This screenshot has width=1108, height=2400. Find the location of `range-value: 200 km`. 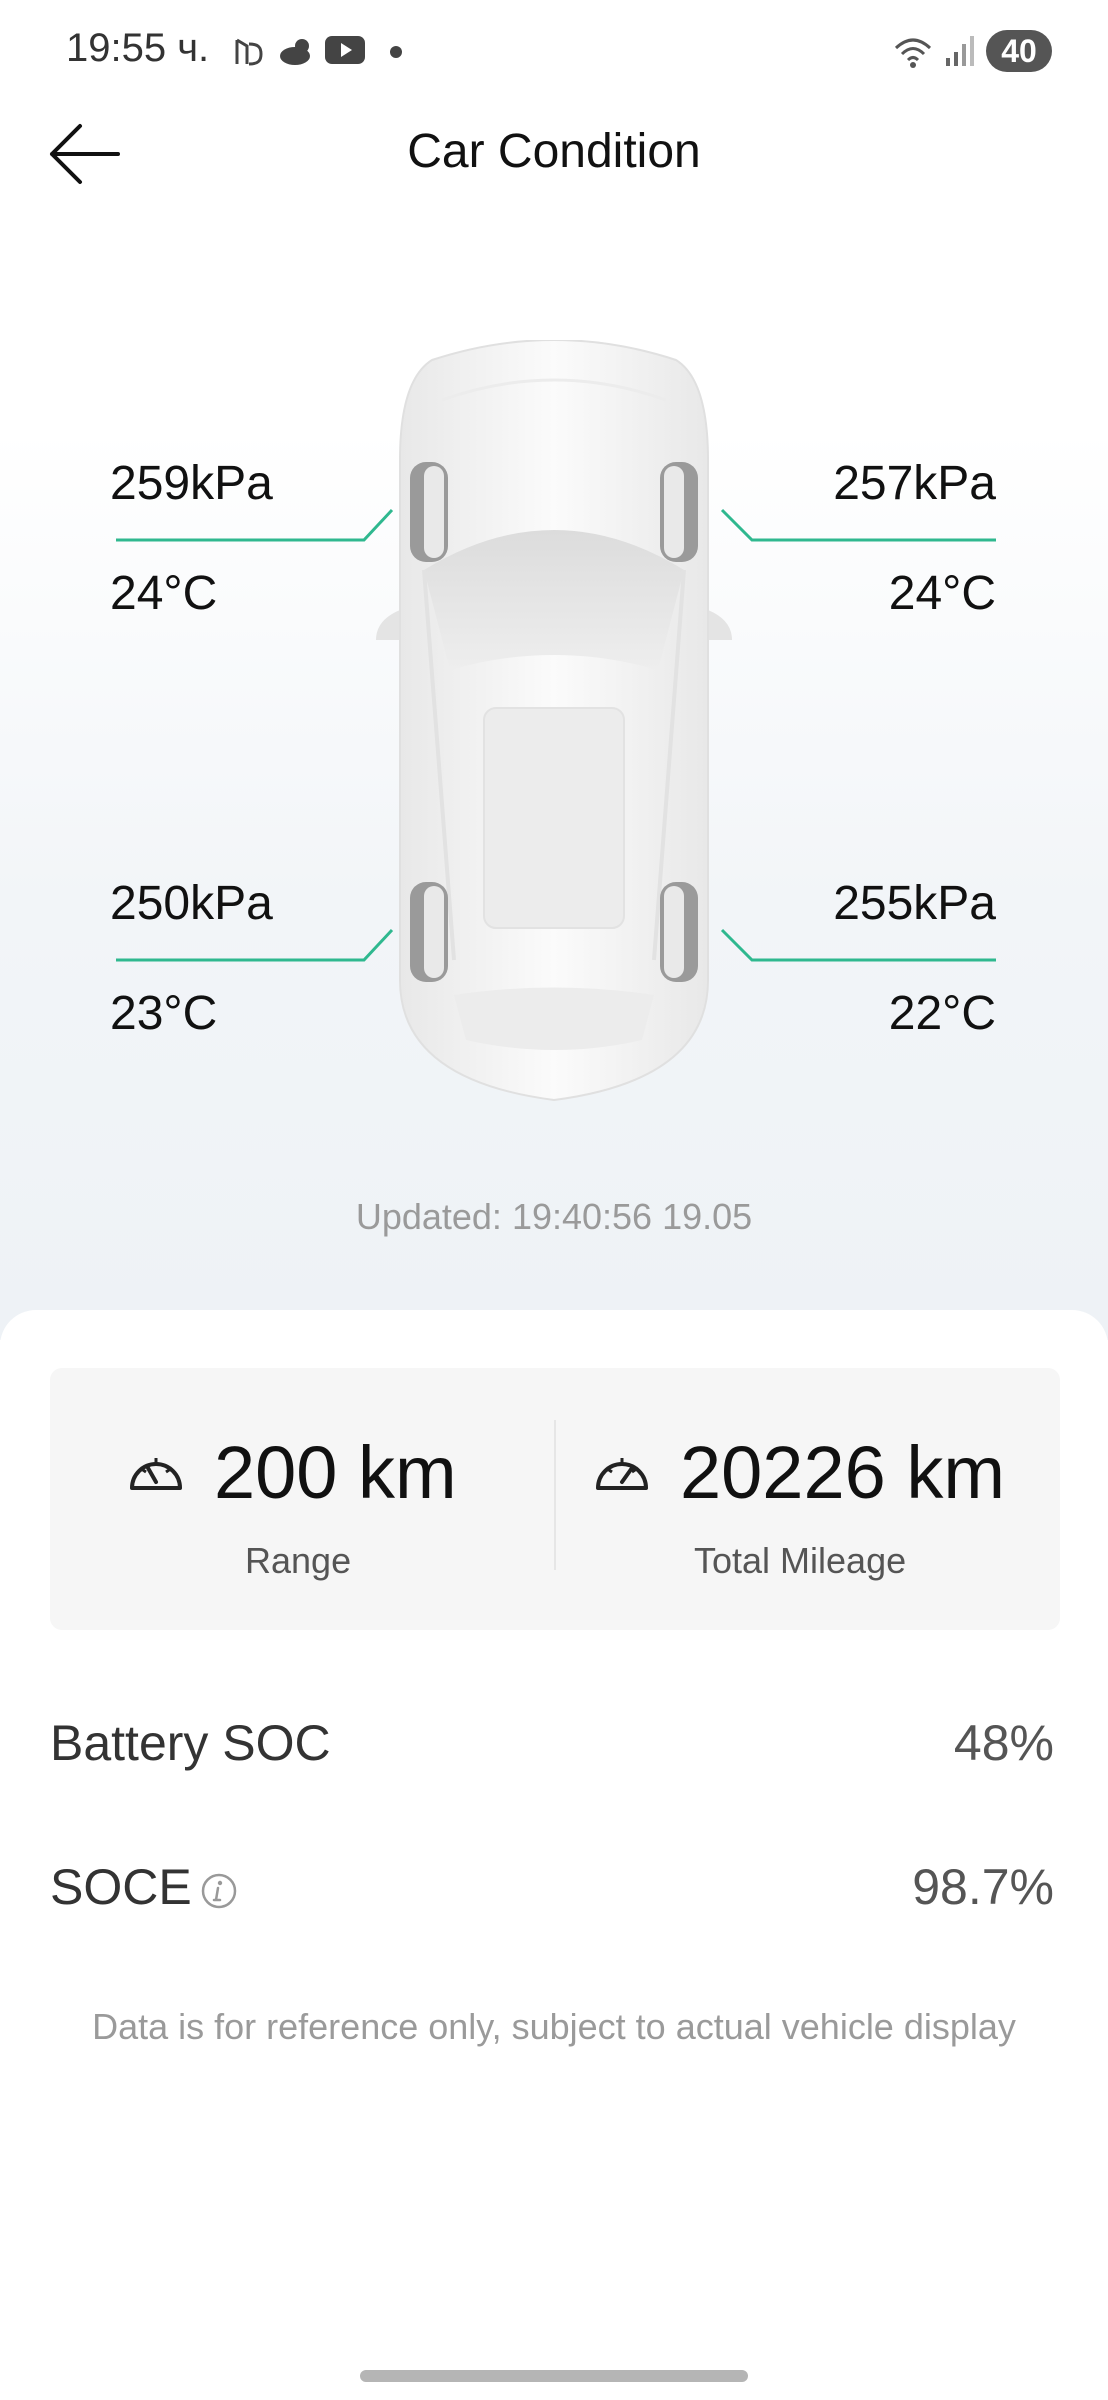

range-value: 200 km is located at coordinates (335, 1472).